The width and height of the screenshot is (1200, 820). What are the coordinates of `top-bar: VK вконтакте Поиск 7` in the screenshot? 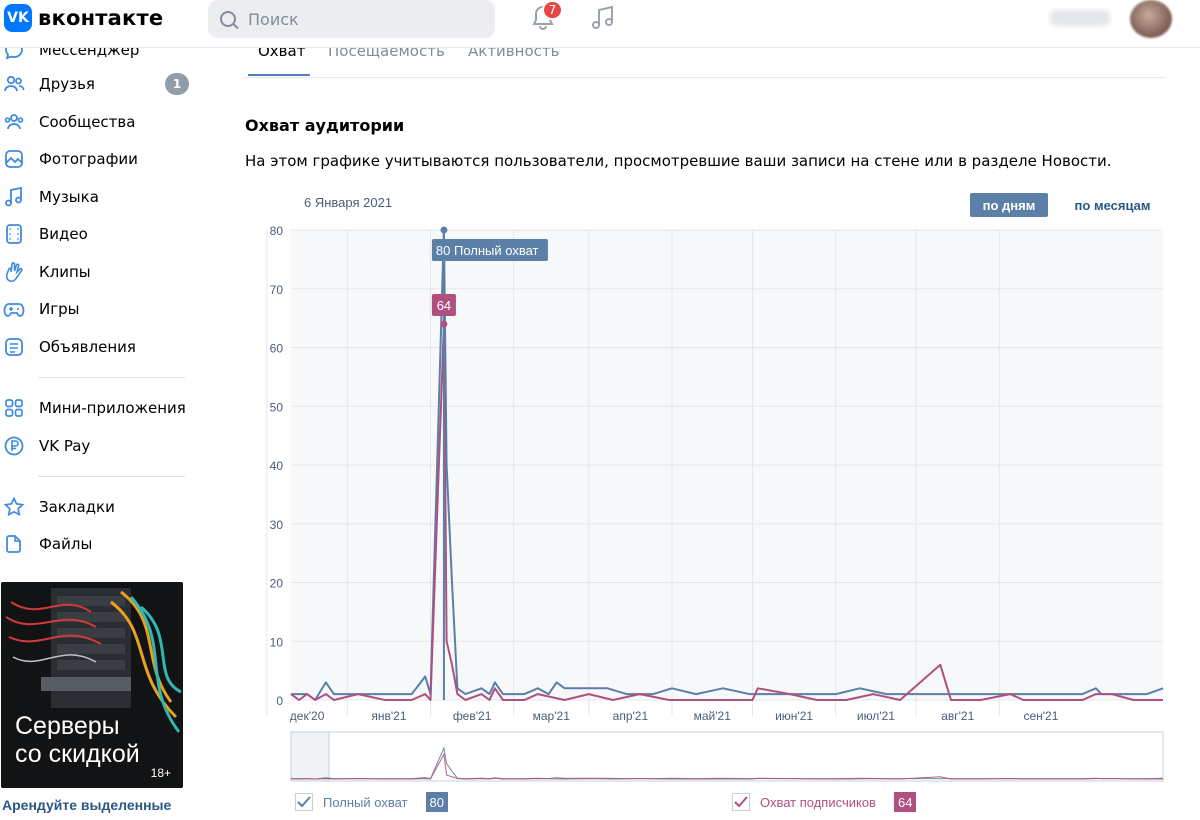 It's located at (600, 24).